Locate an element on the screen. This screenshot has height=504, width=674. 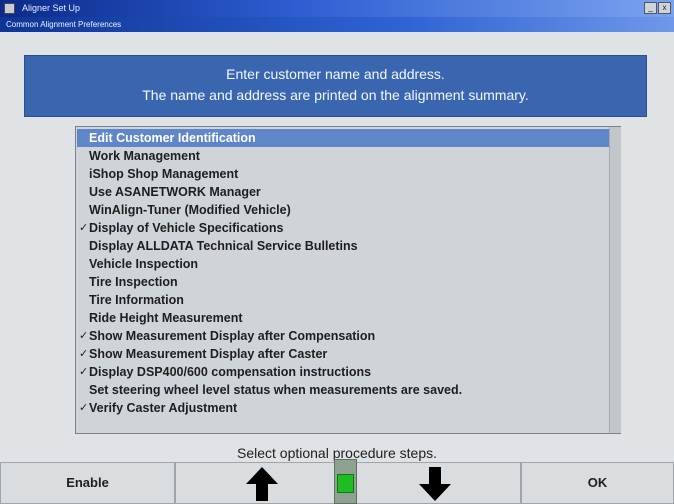
app-icon is located at coordinates (9, 8).